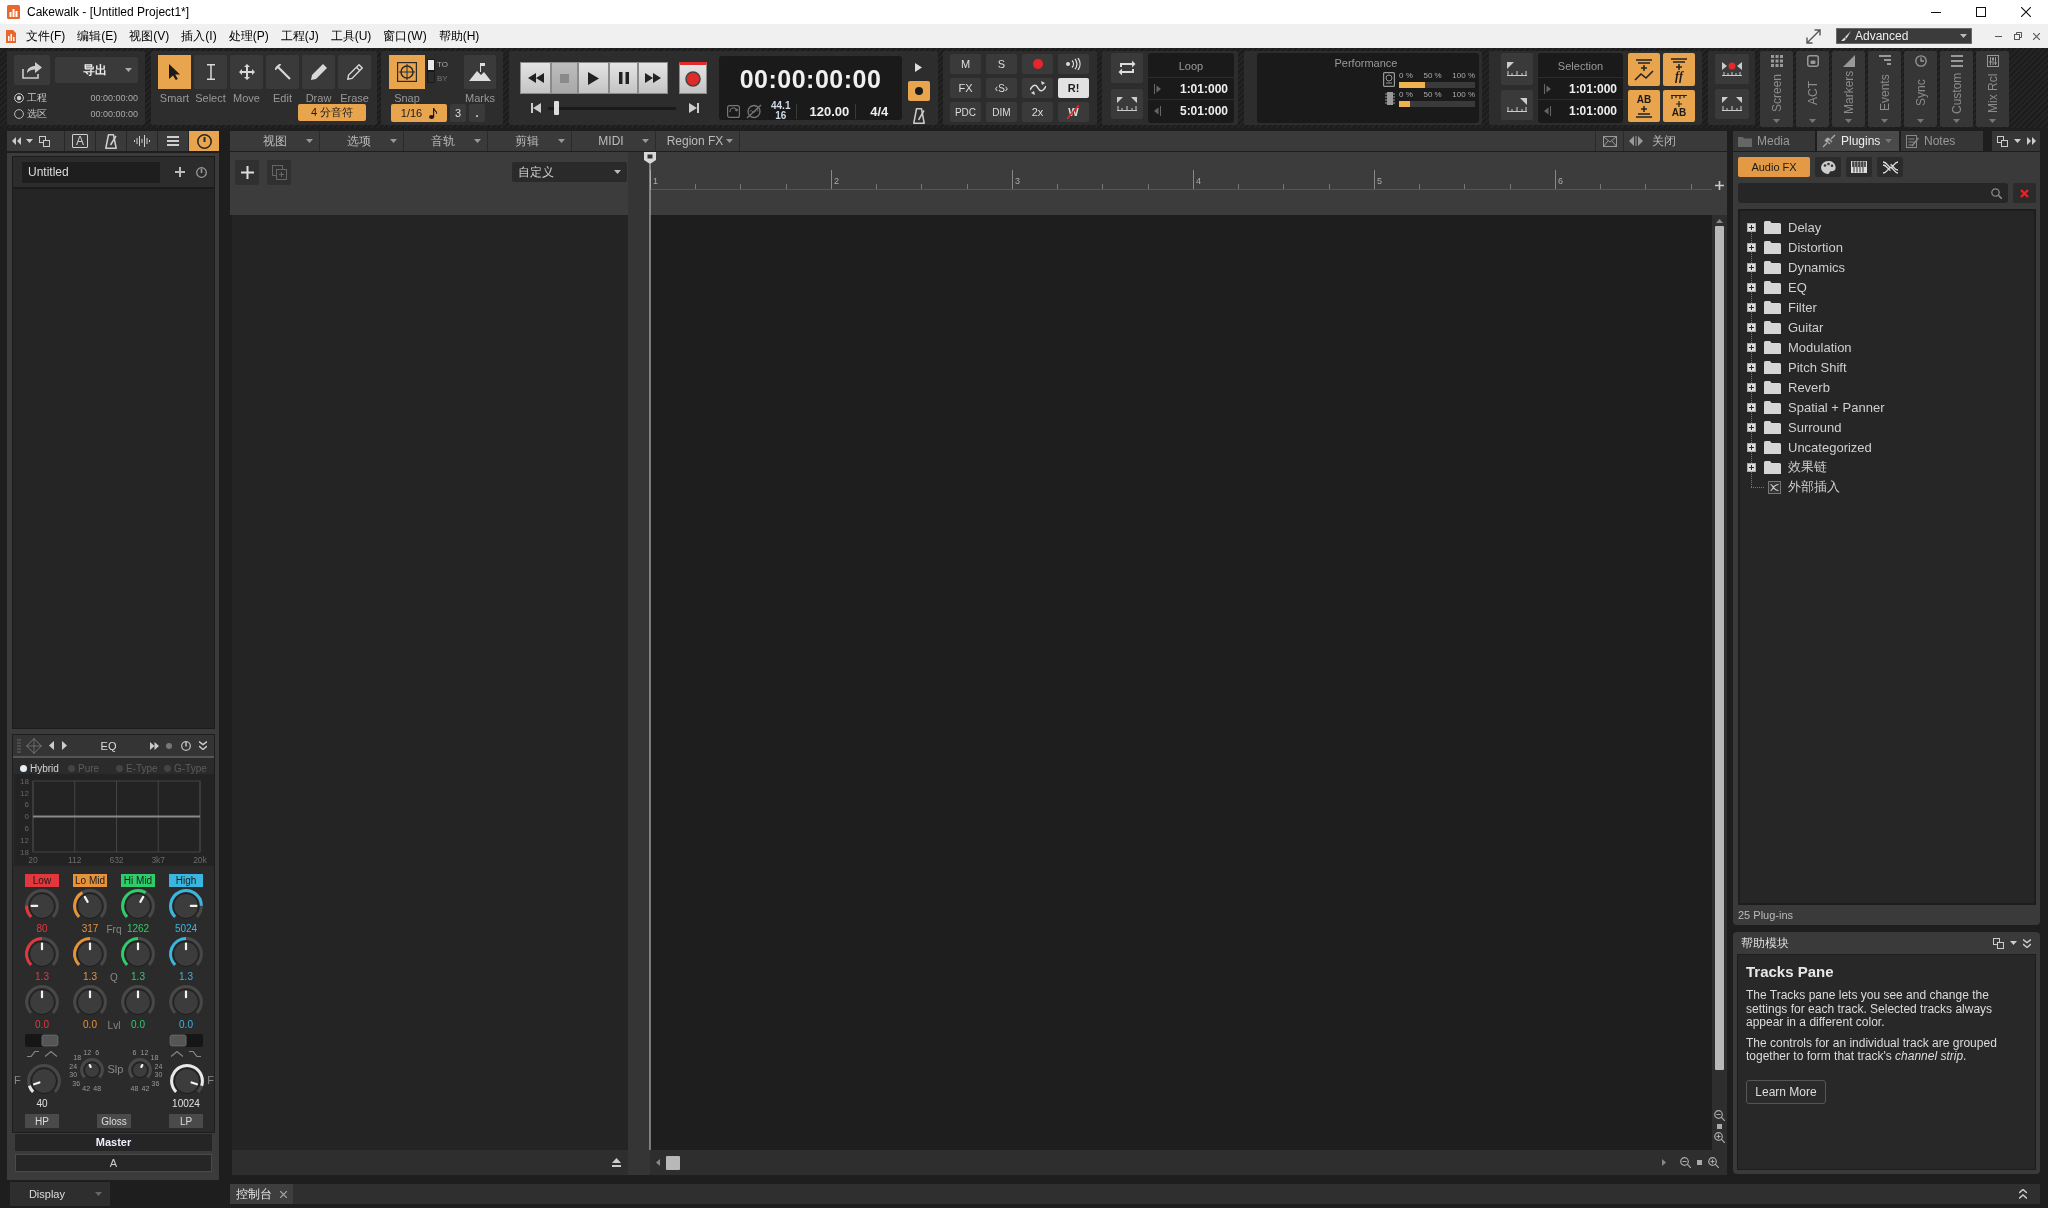 Image resolution: width=2048 pixels, height=1208 pixels. What do you see at coordinates (1774, 141) in the screenshot?
I see `browser-tab: Media` at bounding box center [1774, 141].